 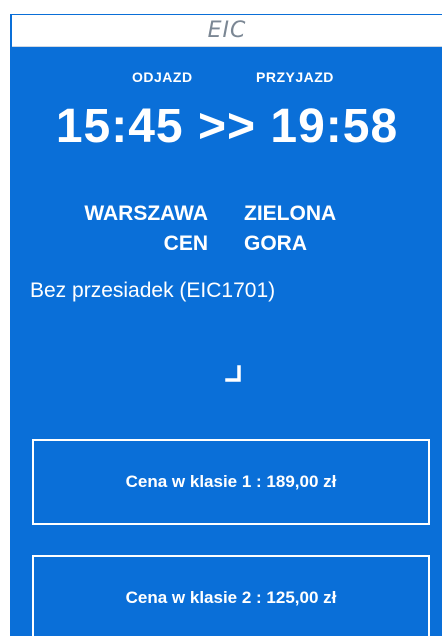 I want to click on price-class-1-button: Cena w klasie 1 : 189,00 zł, so click(x=231, y=482).